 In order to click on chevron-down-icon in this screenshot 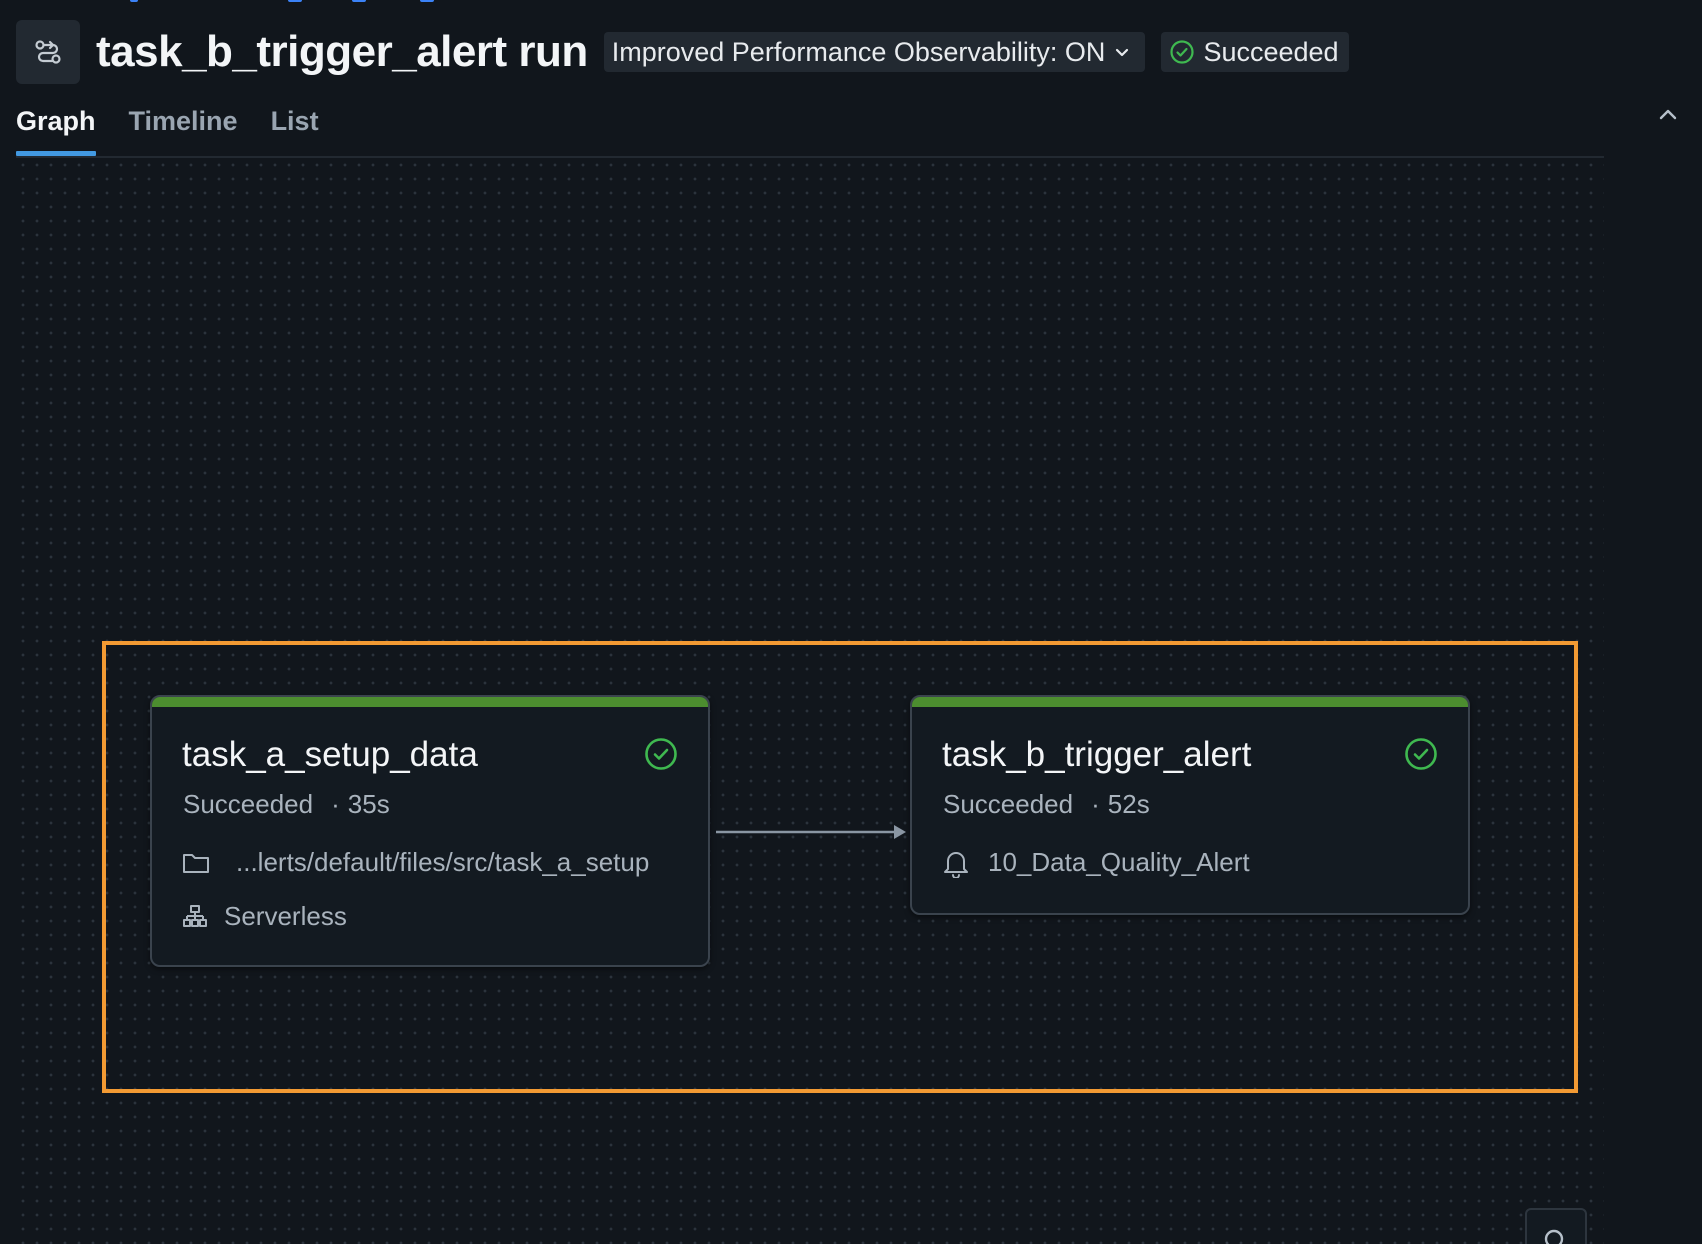, I will do `click(1122, 52)`.